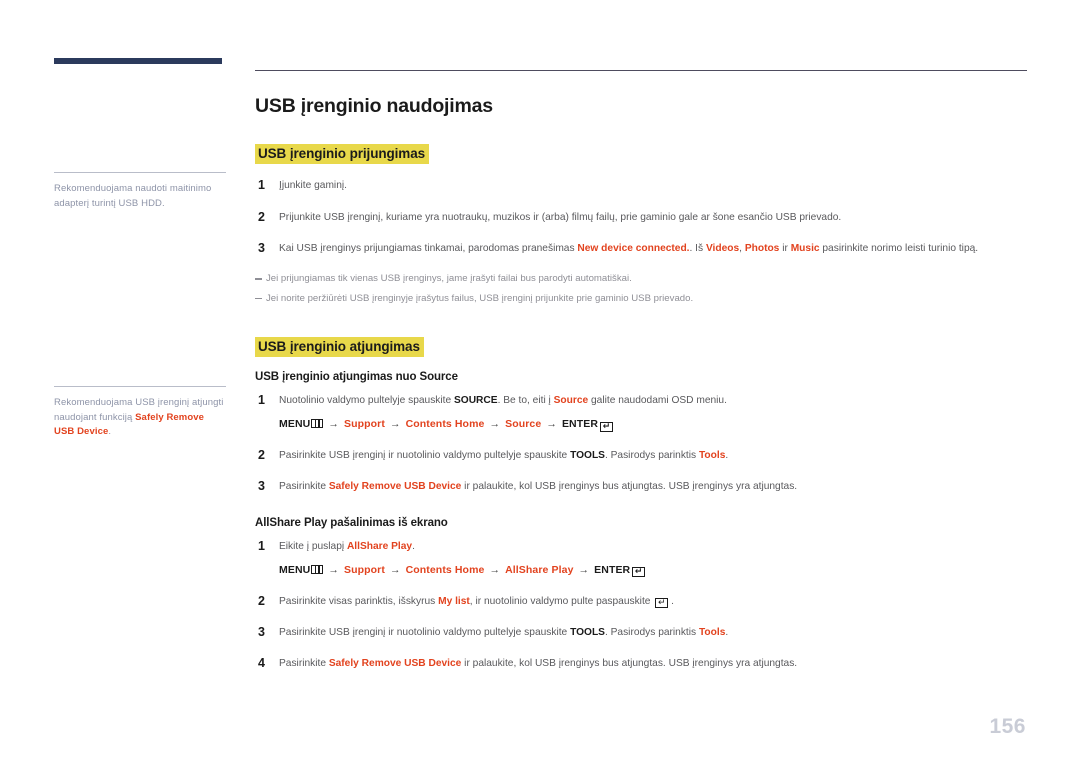 This screenshot has width=1080, height=763. What do you see at coordinates (641, 71) in the screenshot?
I see `header-rule` at bounding box center [641, 71].